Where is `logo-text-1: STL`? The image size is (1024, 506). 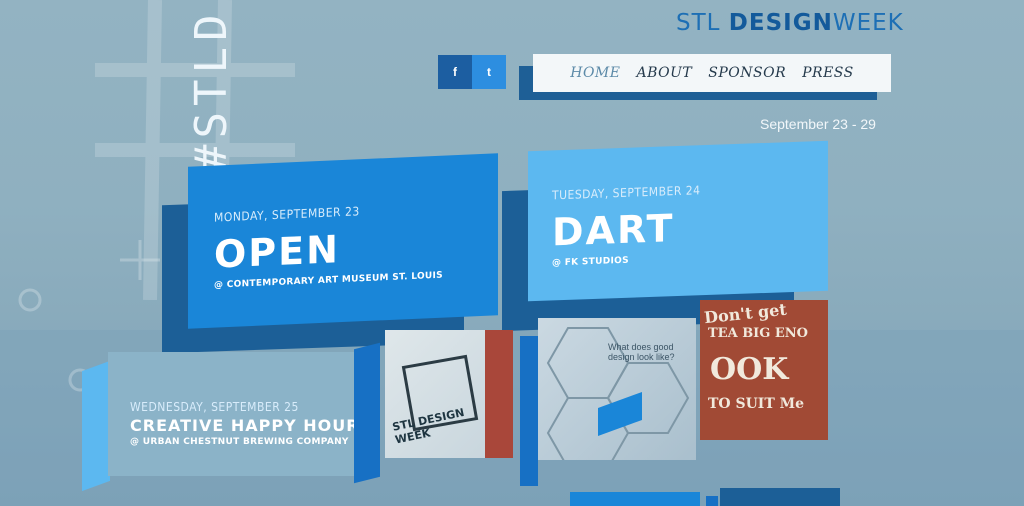
logo-text-1: STL is located at coordinates (702, 23).